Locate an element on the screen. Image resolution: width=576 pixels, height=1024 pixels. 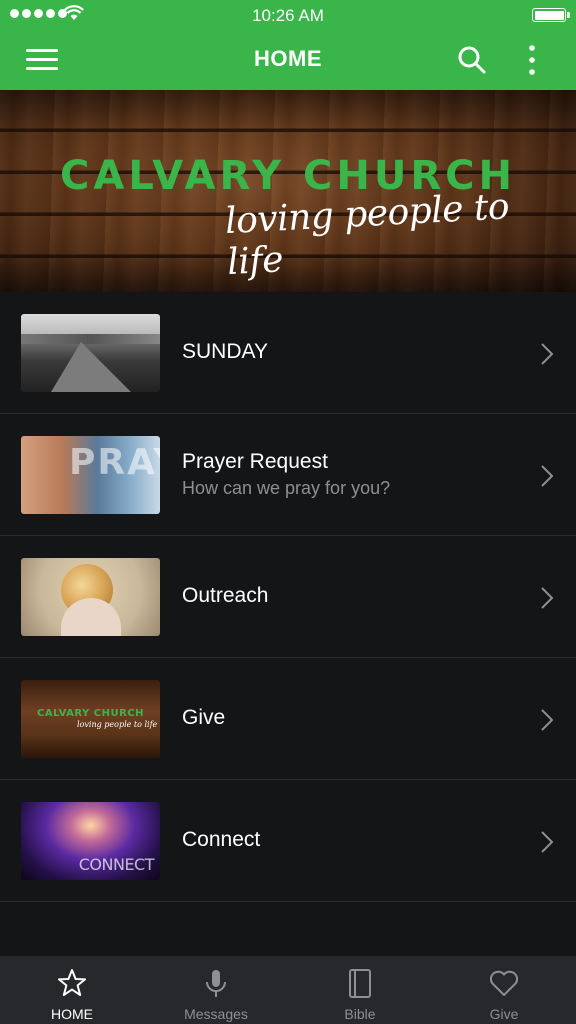
thumbnail-text: PRAY is located at coordinates (114, 462).